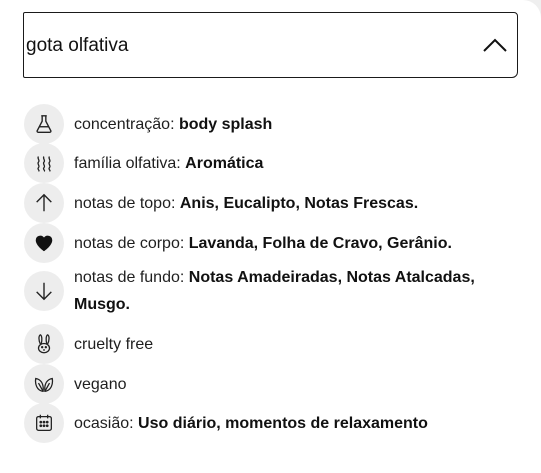 This screenshot has height=473, width=541. What do you see at coordinates (270, 45) in the screenshot?
I see `accordion-header-gota-olfativa: gota olfativa` at bounding box center [270, 45].